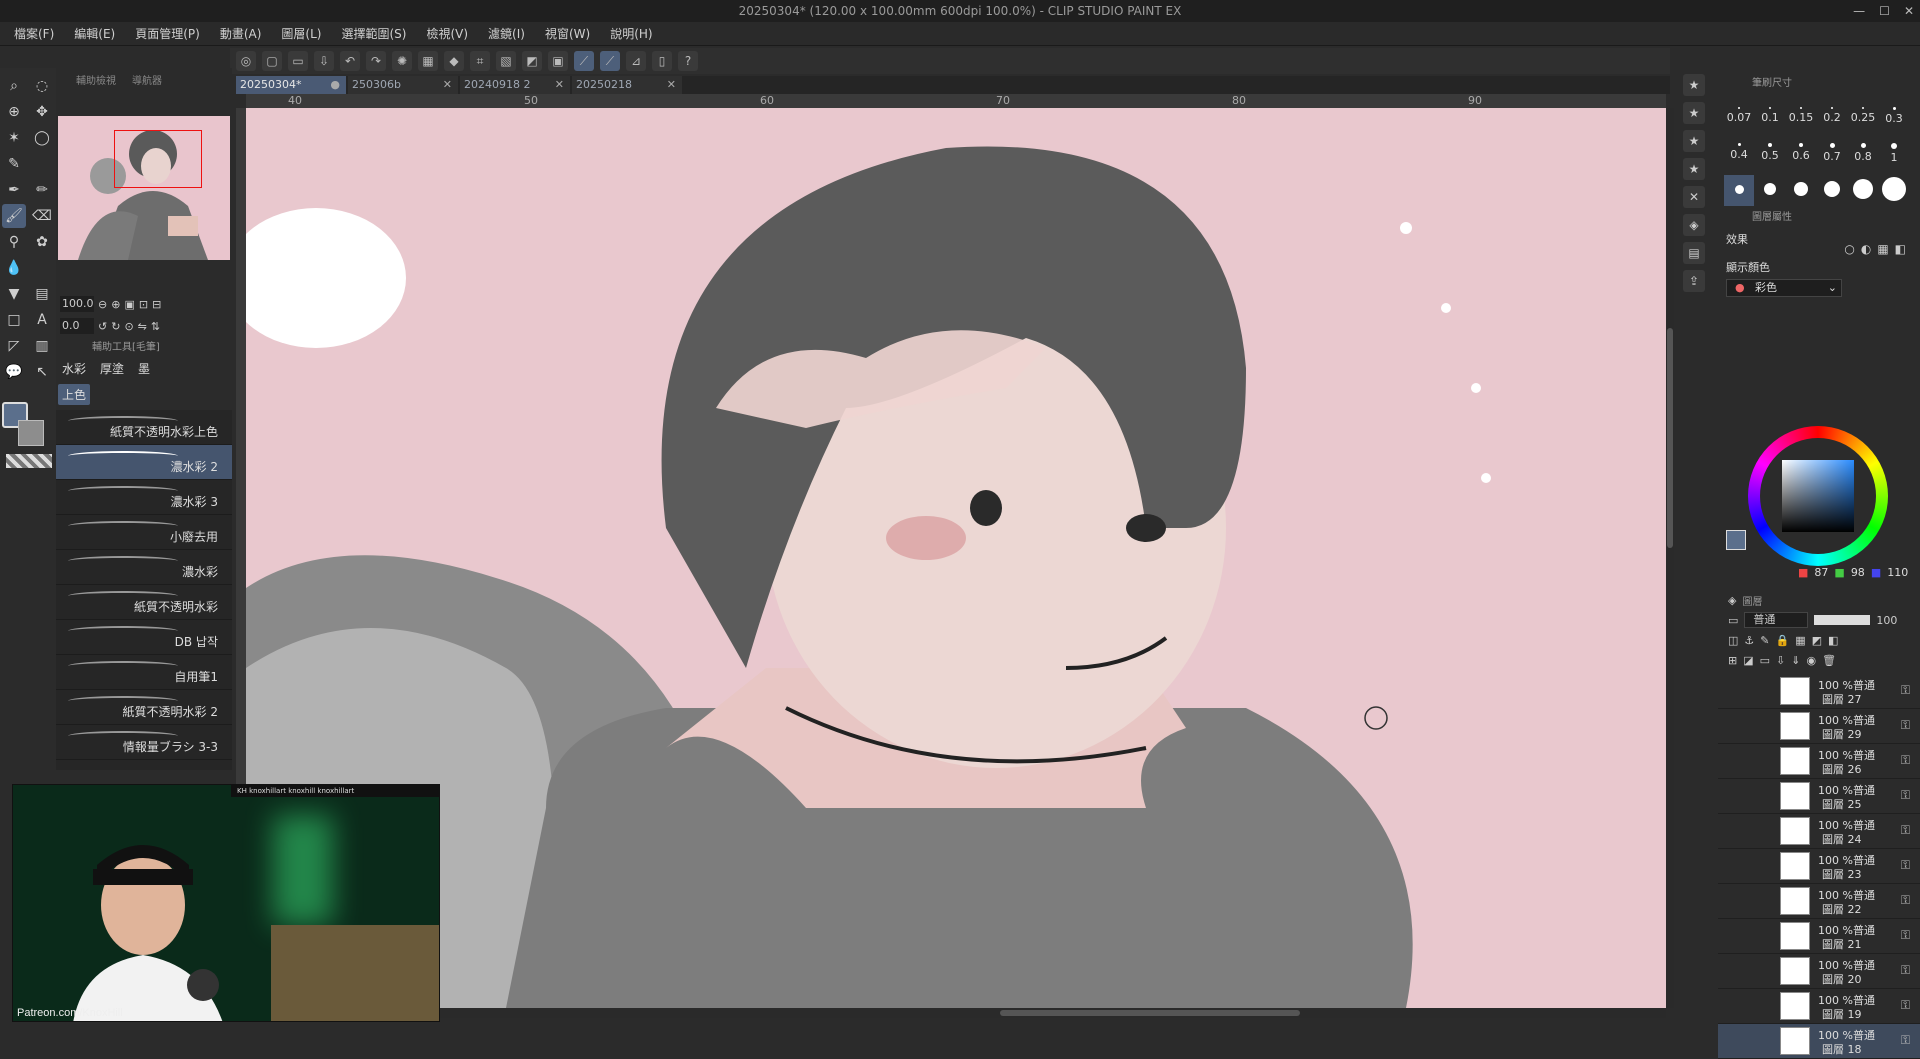  Describe the element at coordinates (1886, 620) in the screenshot. I see `opacity-value: 100` at that location.